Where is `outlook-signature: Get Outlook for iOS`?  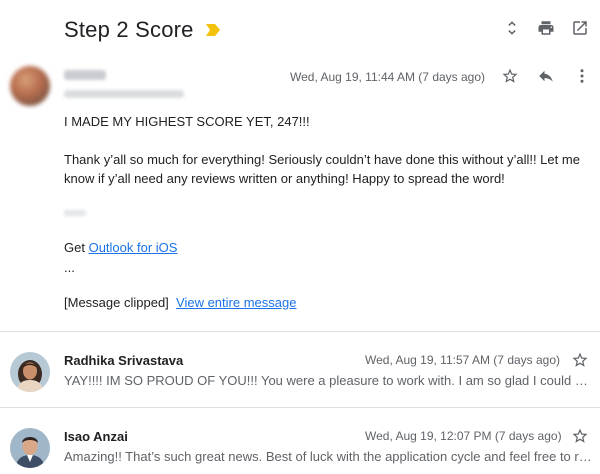
outlook-signature: Get Outlook for iOS is located at coordinates (329, 247).